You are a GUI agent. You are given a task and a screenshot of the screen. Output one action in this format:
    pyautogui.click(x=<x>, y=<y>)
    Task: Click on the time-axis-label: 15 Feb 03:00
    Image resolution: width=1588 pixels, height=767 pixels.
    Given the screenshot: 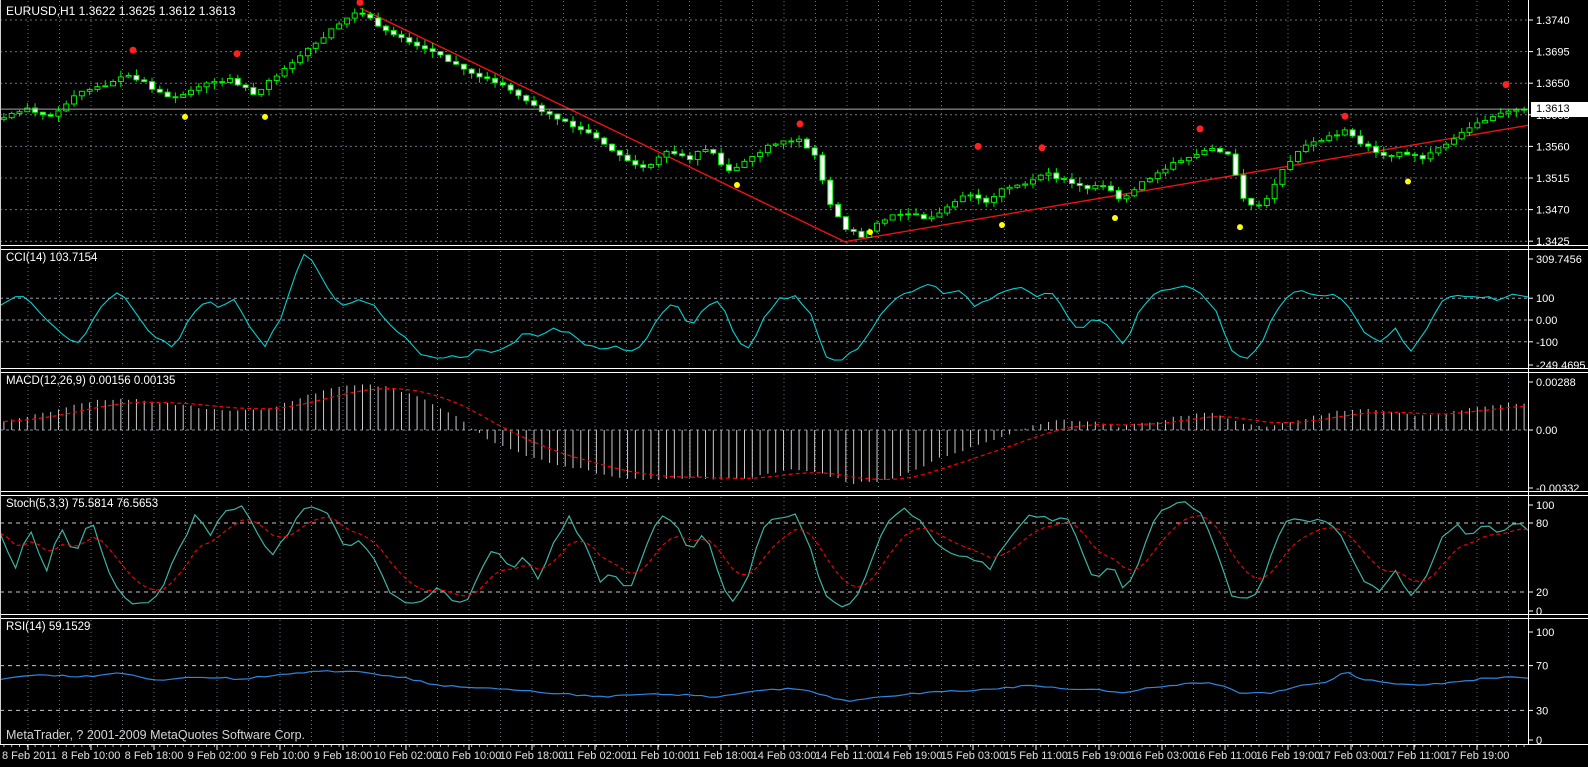 What is the action you would take?
    pyautogui.click(x=973, y=756)
    